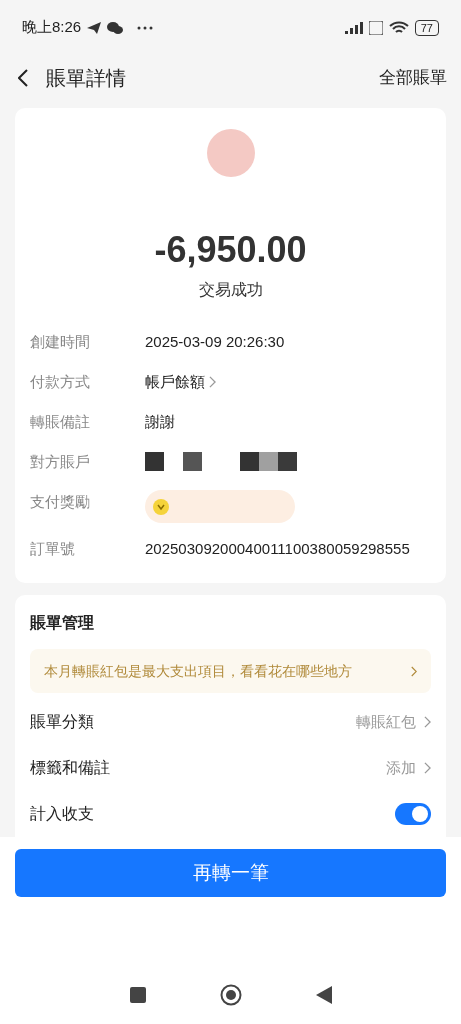  I want to click on detail-label: 對方賬戶, so click(60, 462).